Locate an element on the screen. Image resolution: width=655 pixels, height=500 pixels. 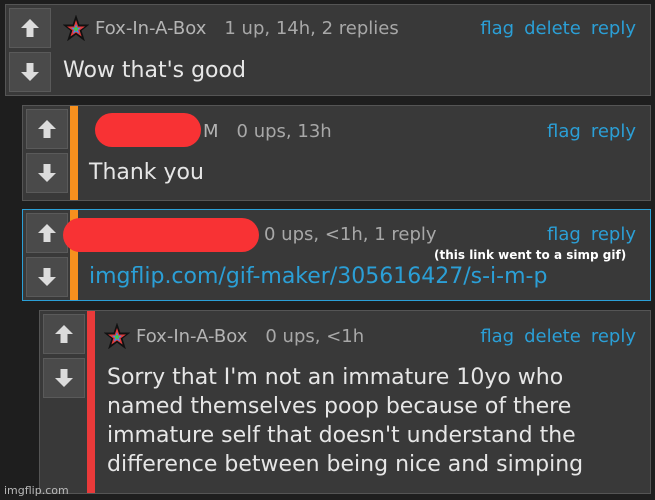
comment-author: M is located at coordinates (211, 131).